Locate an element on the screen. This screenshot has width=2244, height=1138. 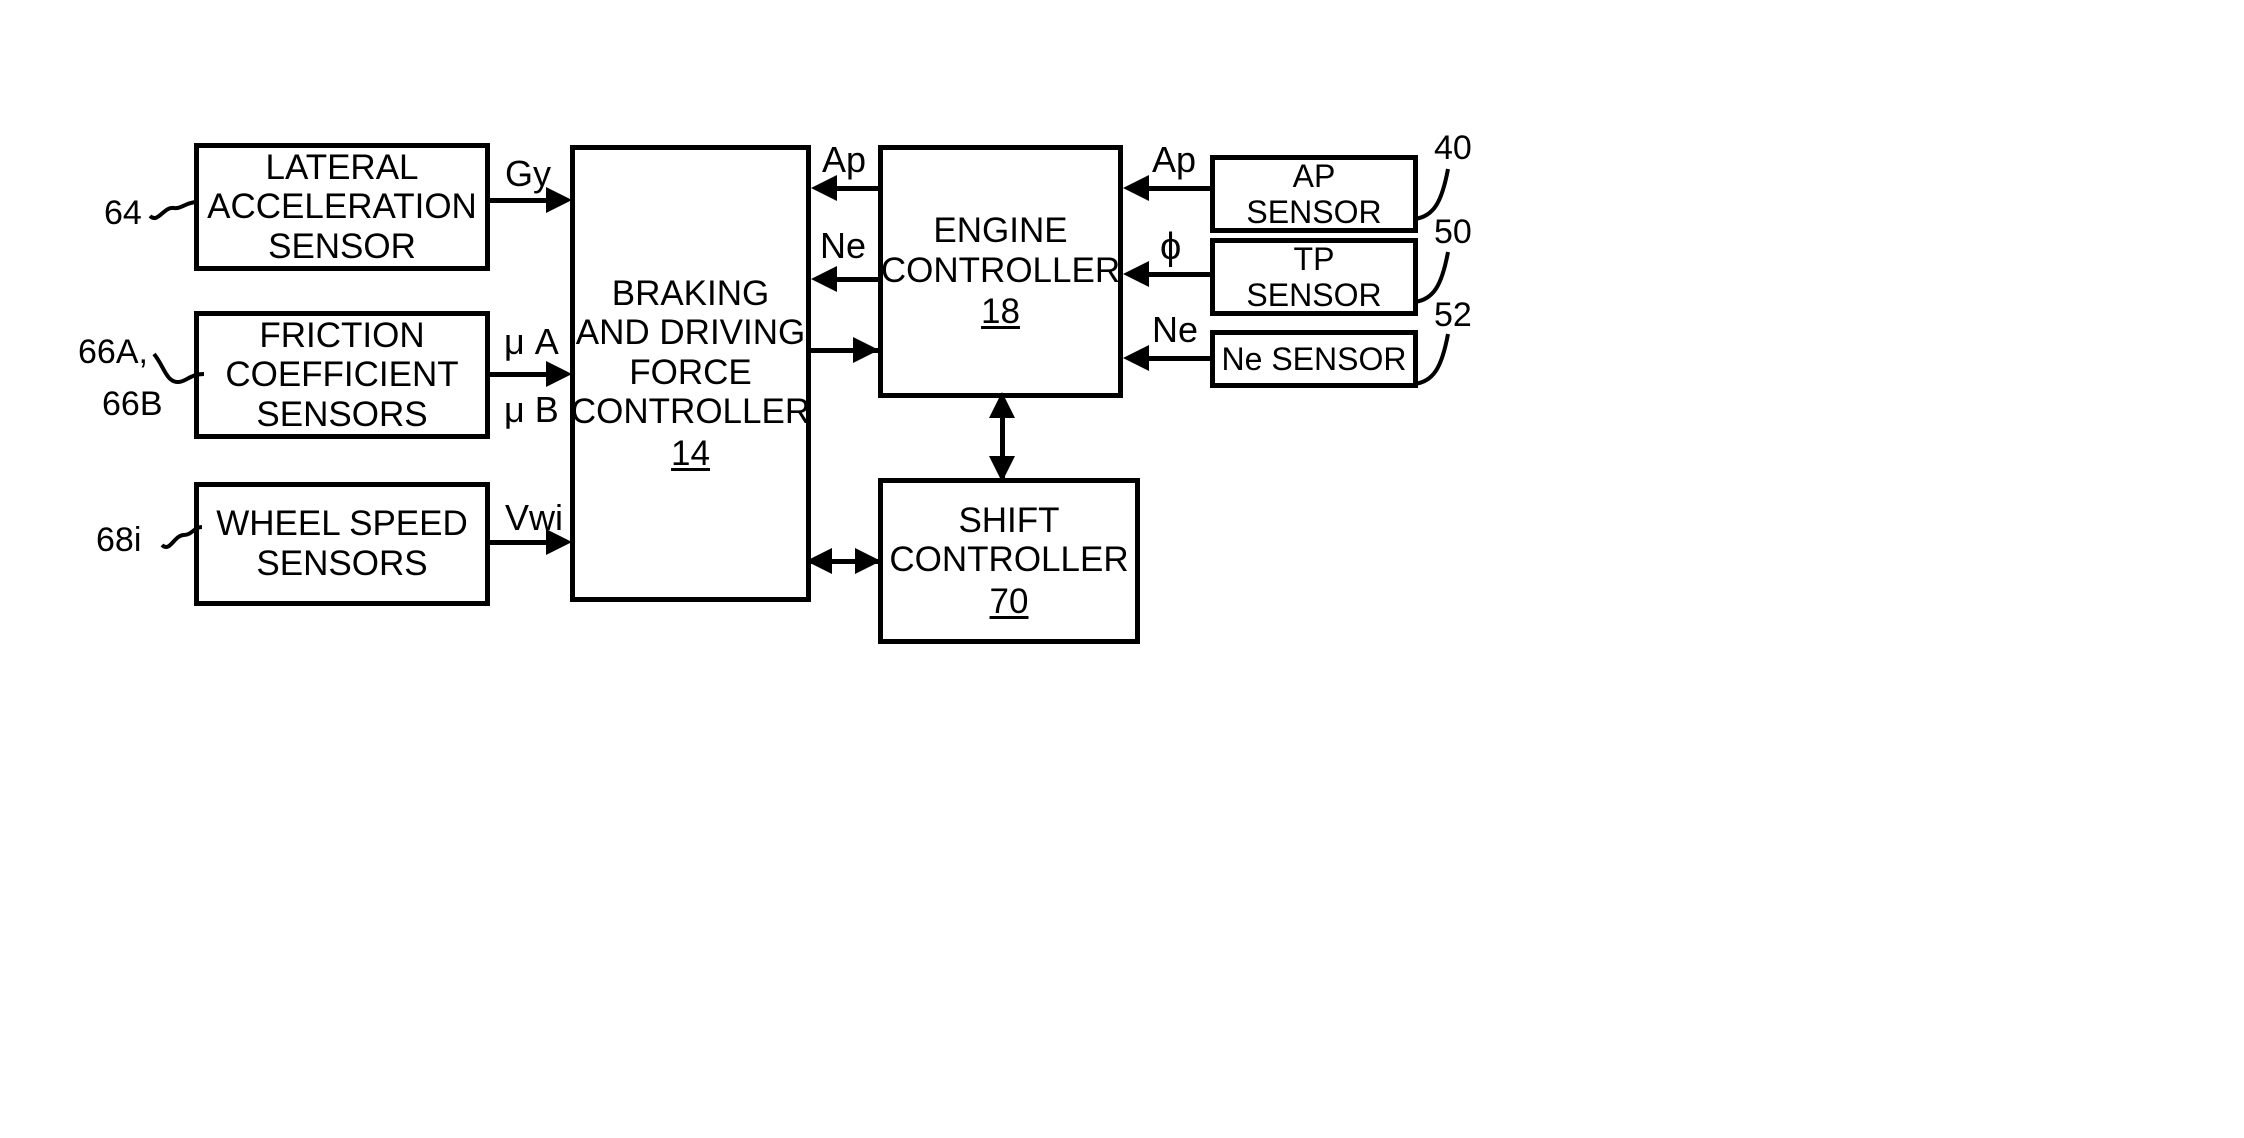
reference-label-50: 50 is located at coordinates (1453, 232).